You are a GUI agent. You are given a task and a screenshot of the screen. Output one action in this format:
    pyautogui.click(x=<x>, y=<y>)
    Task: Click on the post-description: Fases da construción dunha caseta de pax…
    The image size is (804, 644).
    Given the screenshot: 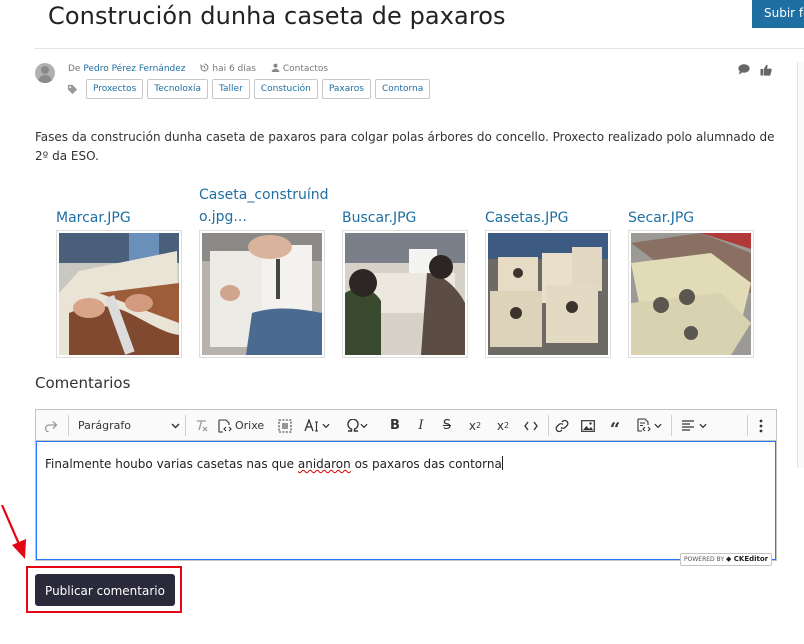 What is the action you would take?
    pyautogui.click(x=405, y=146)
    